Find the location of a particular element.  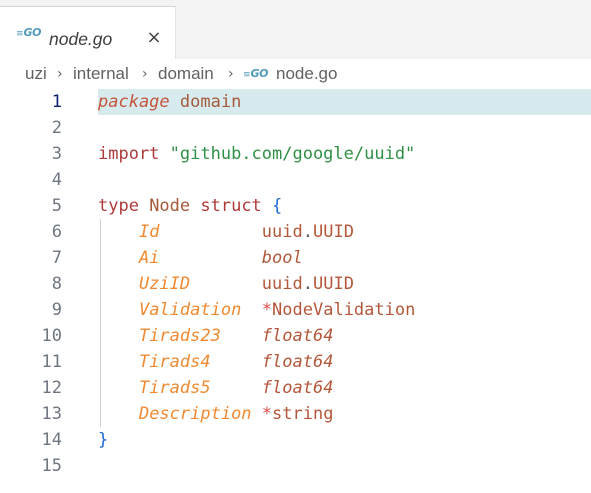

code-token: package is located at coordinates (134, 102).